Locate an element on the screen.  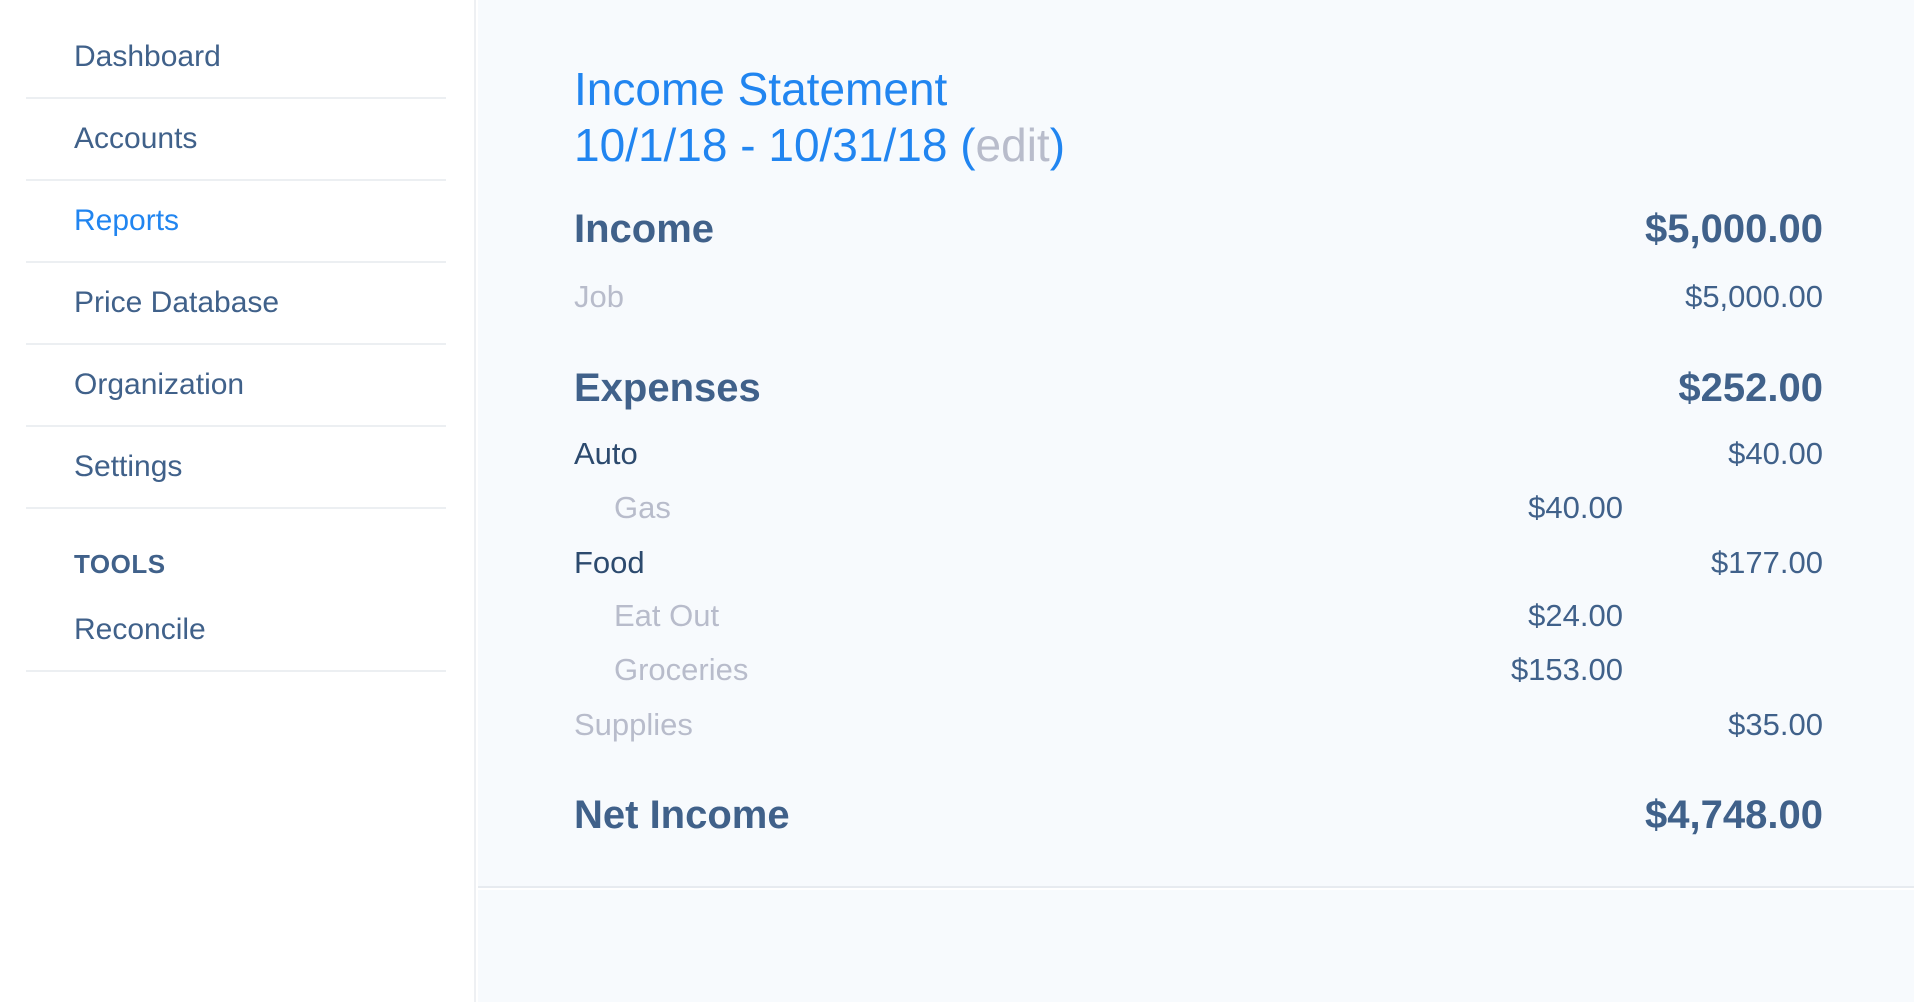
expense-row-eat-out: Eat Out $24.00 is located at coordinates (1198, 616).